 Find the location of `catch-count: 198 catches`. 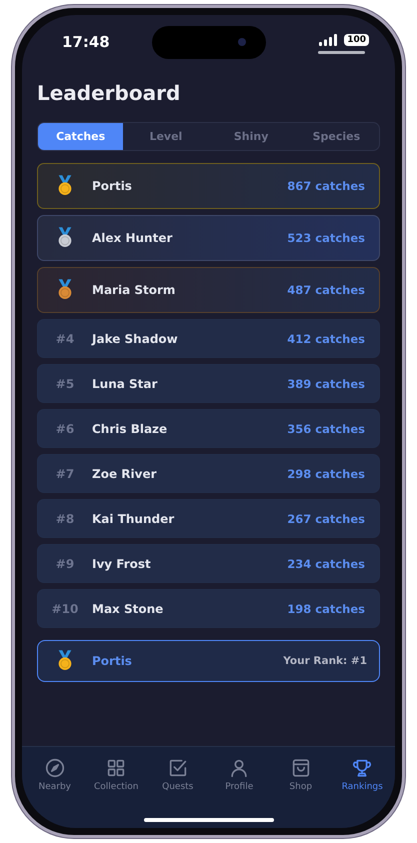

catch-count: 198 catches is located at coordinates (326, 609).